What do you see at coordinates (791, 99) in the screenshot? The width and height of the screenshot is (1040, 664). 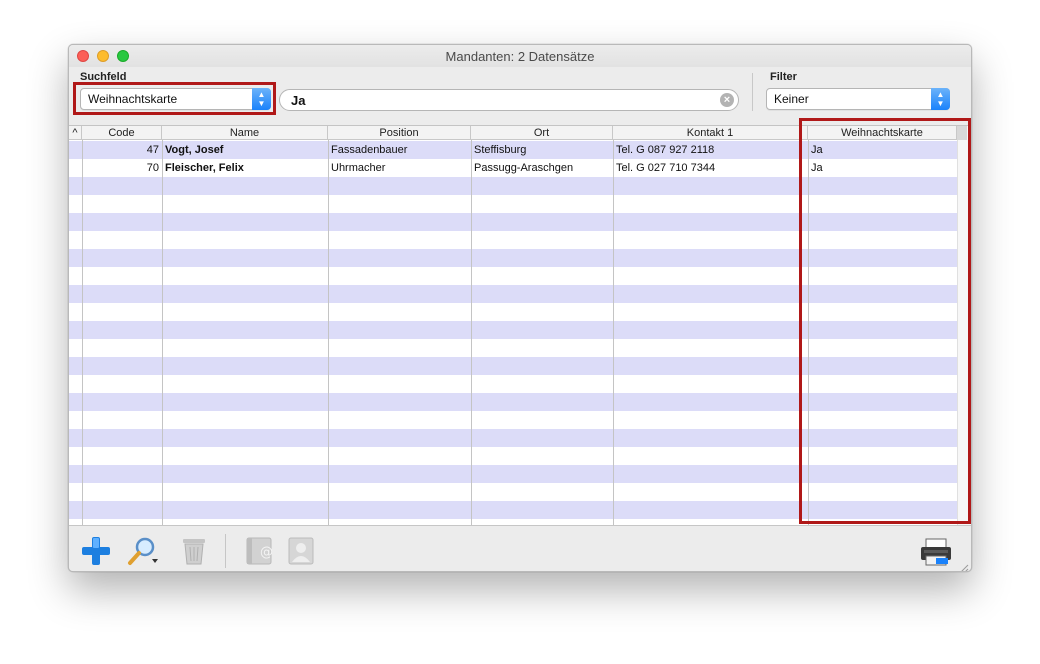 I see `filter-value: Keiner` at bounding box center [791, 99].